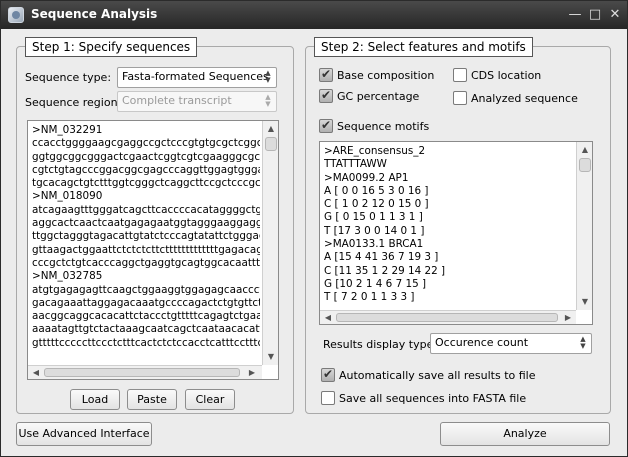 The width and height of the screenshot is (628, 457). I want to click on results-display-label: Results display type:, so click(380, 344).